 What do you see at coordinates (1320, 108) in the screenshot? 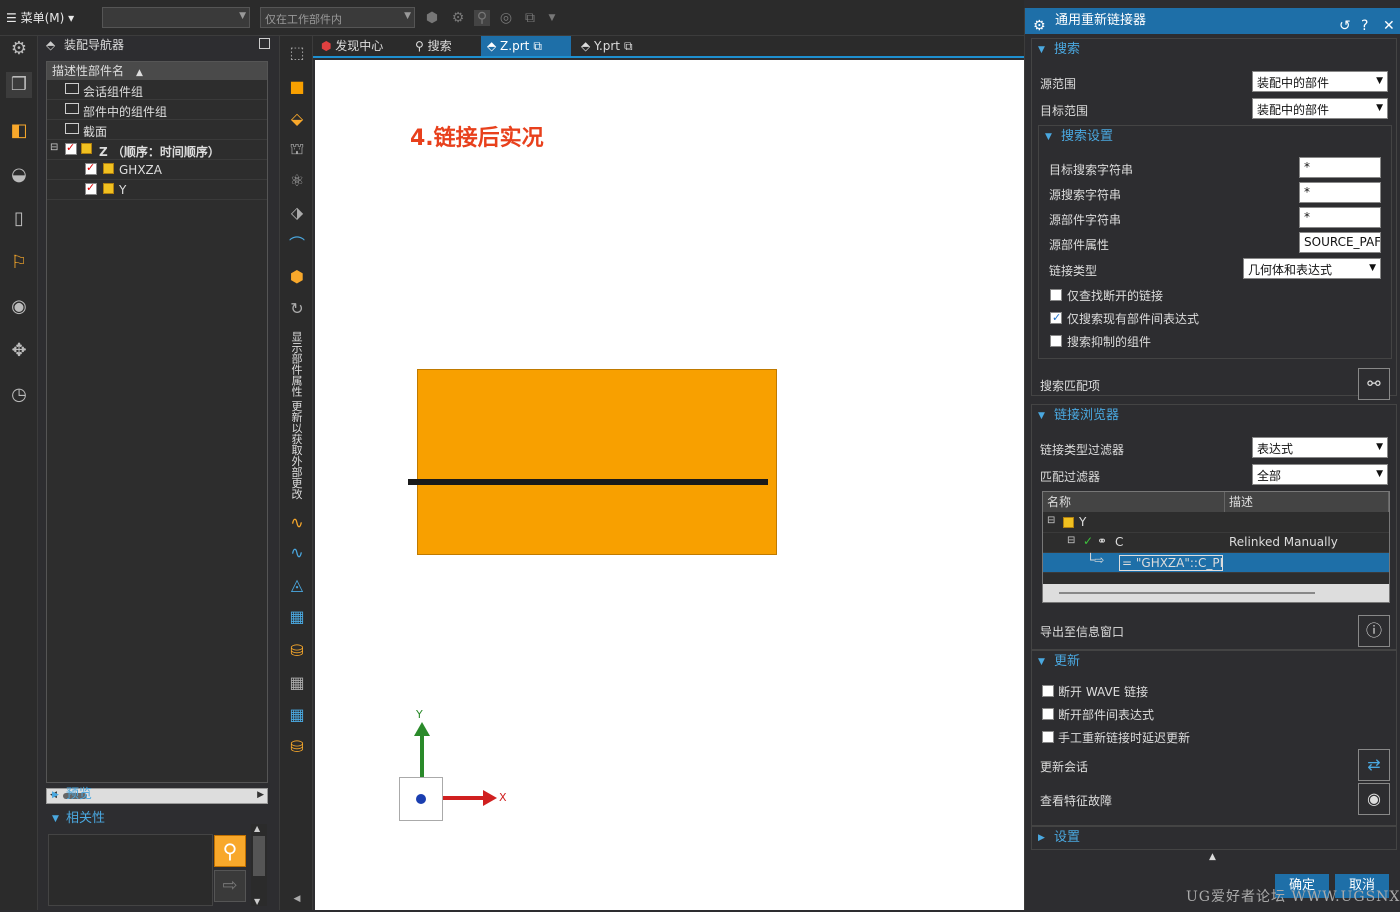
I see `target-scope-select: 装配中的部件 ▼` at bounding box center [1320, 108].